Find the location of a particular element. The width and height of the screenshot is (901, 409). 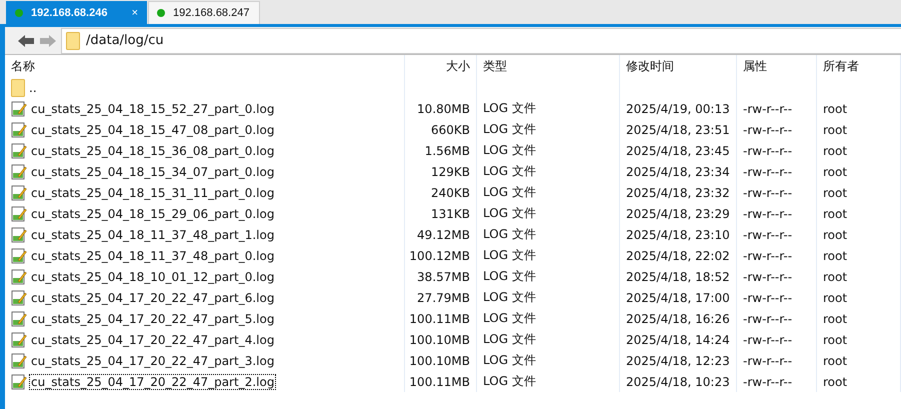

tab-label: 192.168.68.247 is located at coordinates (211, 13).